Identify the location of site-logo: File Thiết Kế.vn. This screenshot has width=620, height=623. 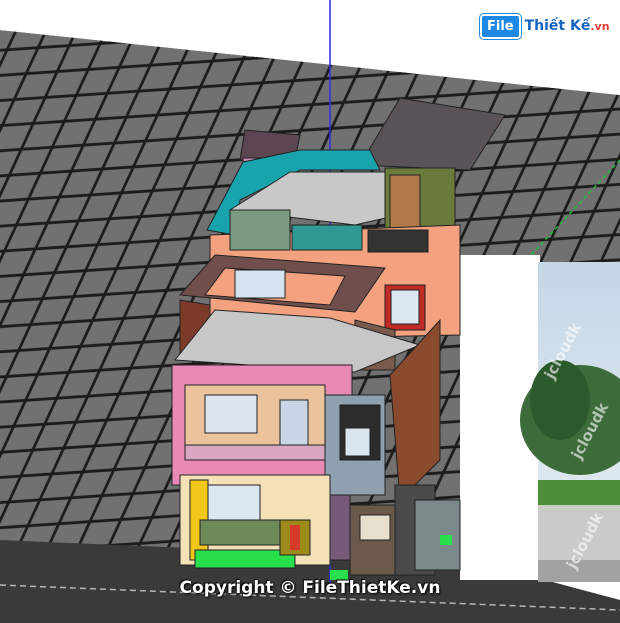
(545, 26).